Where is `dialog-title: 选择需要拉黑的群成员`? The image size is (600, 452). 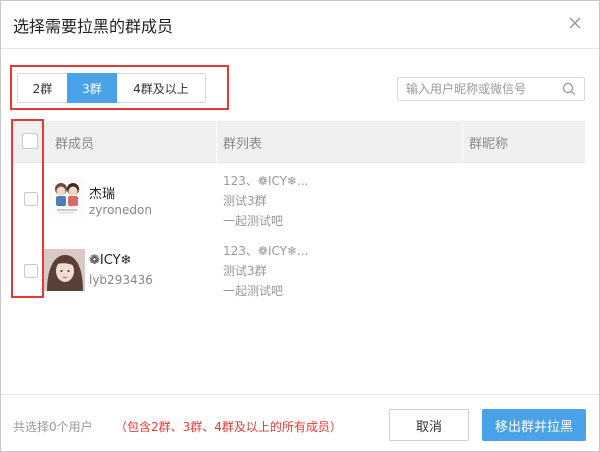
dialog-title: 选择需要拉黑的群成员 is located at coordinates (93, 26).